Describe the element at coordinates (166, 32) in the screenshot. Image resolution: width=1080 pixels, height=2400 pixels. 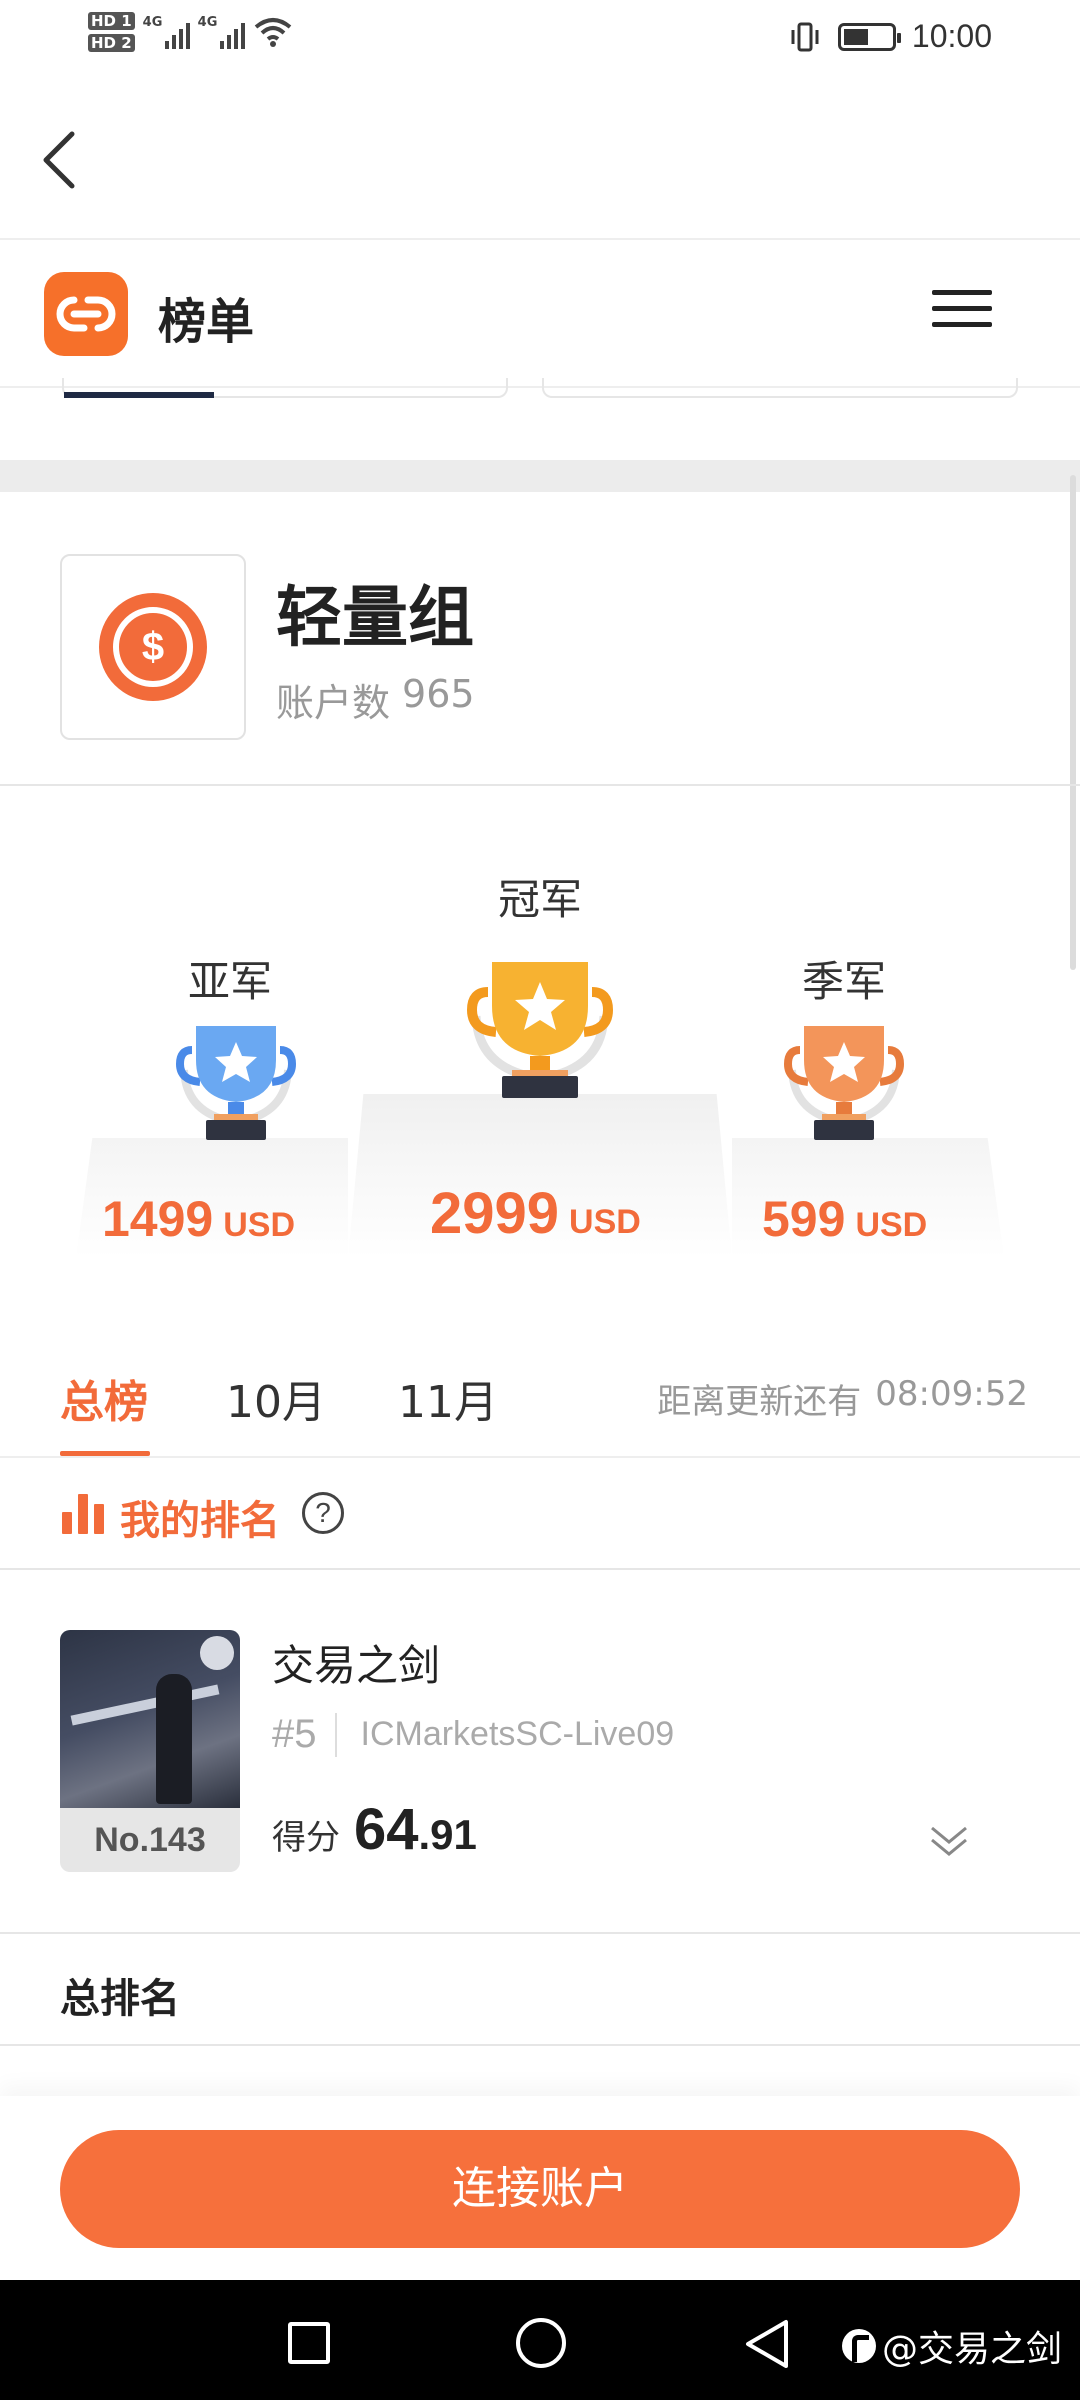
I see `signal-icon: 4G` at that location.